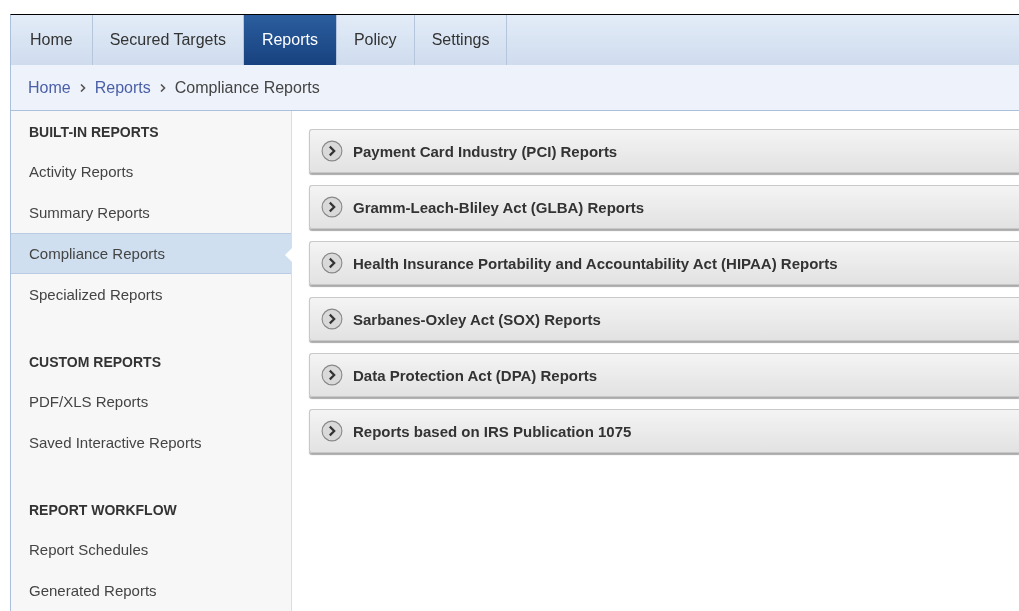 This screenshot has height=611, width=1019. I want to click on panel-title: Sarbanes-Oxley Act (SOX) Reports, so click(477, 319).